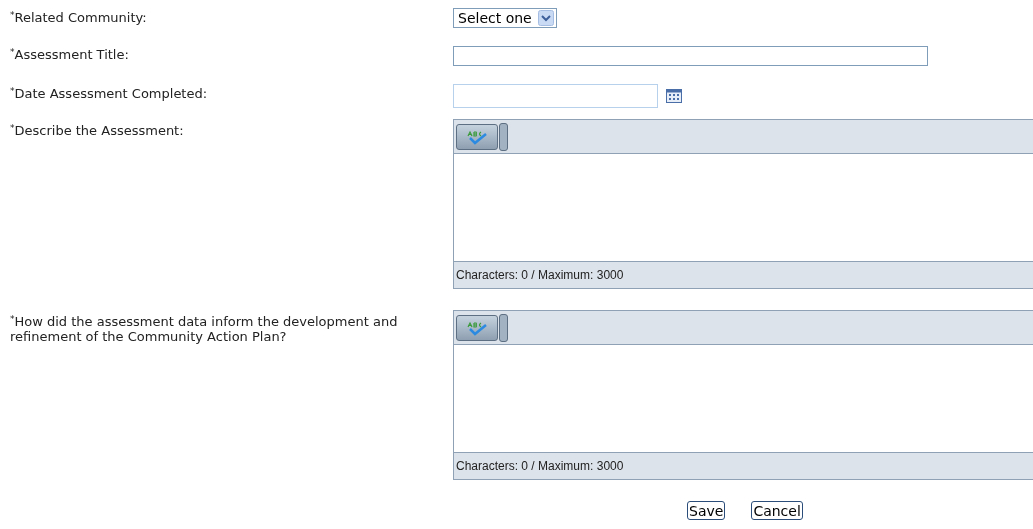 This screenshot has height=529, width=1033. Describe the element at coordinates (109, 94) in the screenshot. I see `field-label: $^{*}$Date Assessment Completed:` at that location.